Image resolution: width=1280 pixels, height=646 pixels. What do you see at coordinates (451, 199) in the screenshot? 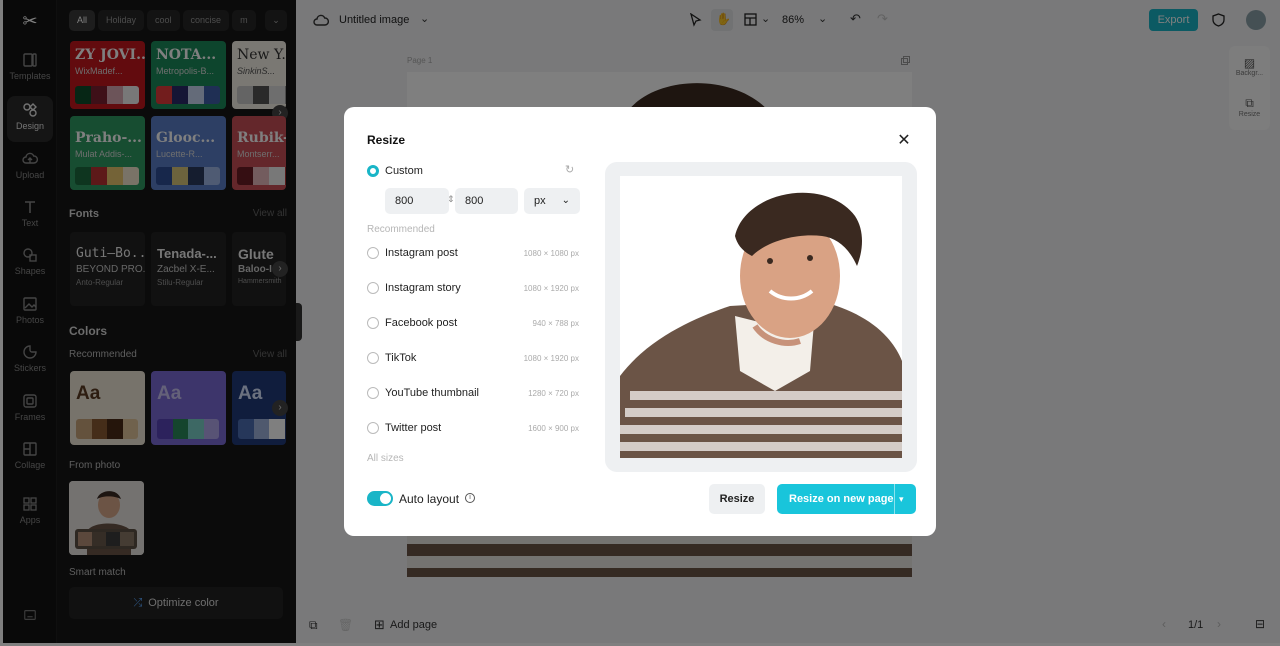
I see `link-ratio-icon: ⇕` at bounding box center [451, 199].